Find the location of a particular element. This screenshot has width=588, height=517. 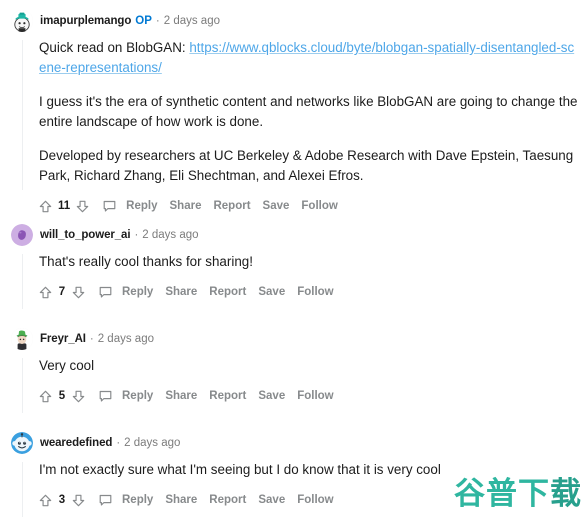

comment-body: Very cool is located at coordinates (313, 366).